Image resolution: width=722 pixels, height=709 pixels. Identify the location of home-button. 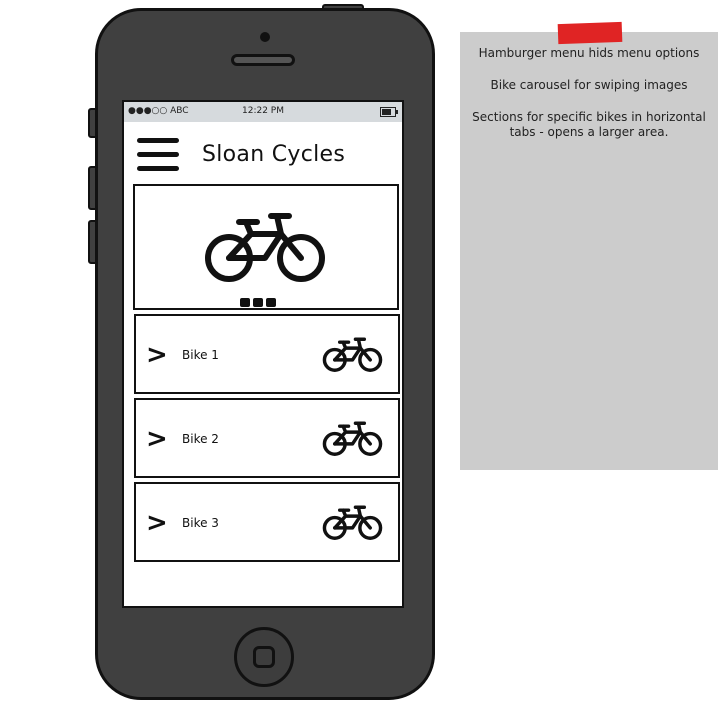
(264, 657).